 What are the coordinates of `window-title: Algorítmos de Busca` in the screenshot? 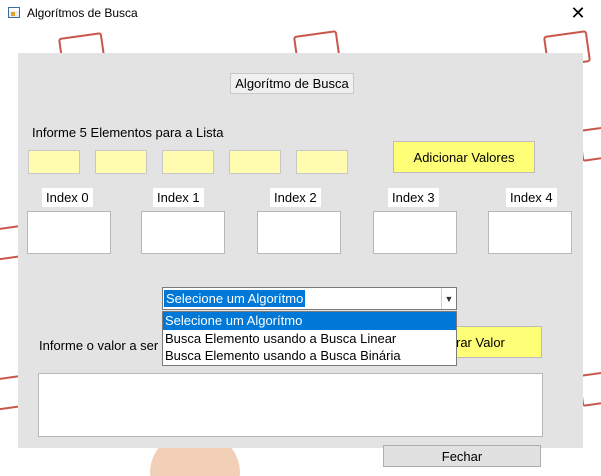 It's located at (82, 13).